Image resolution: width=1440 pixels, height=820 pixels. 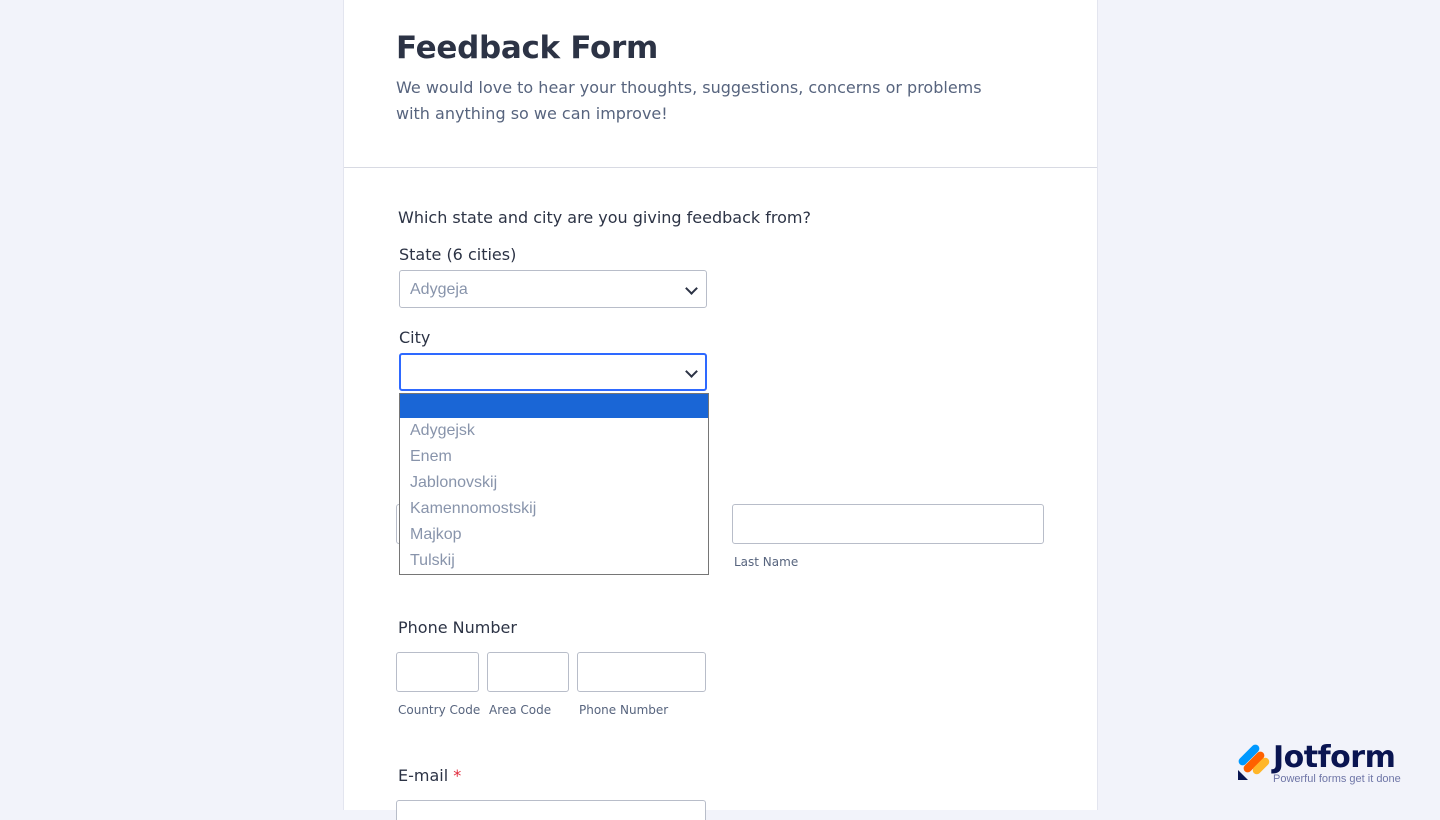 I want to click on jotform-logo: Jotform Powerful forms get it done, so click(x=1321, y=764).